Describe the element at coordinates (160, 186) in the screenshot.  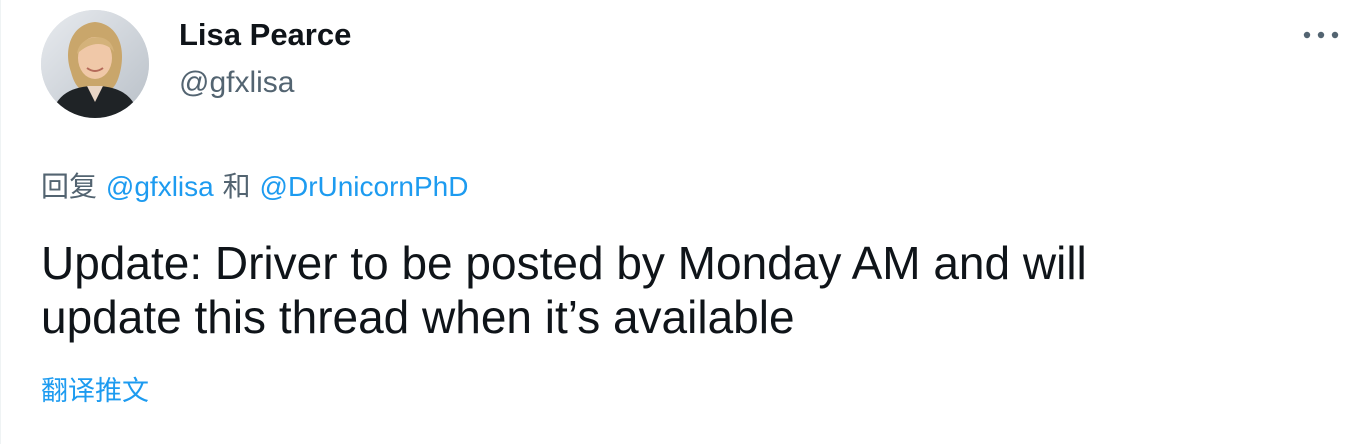
I see `mention-link: @gfxlisa` at that location.